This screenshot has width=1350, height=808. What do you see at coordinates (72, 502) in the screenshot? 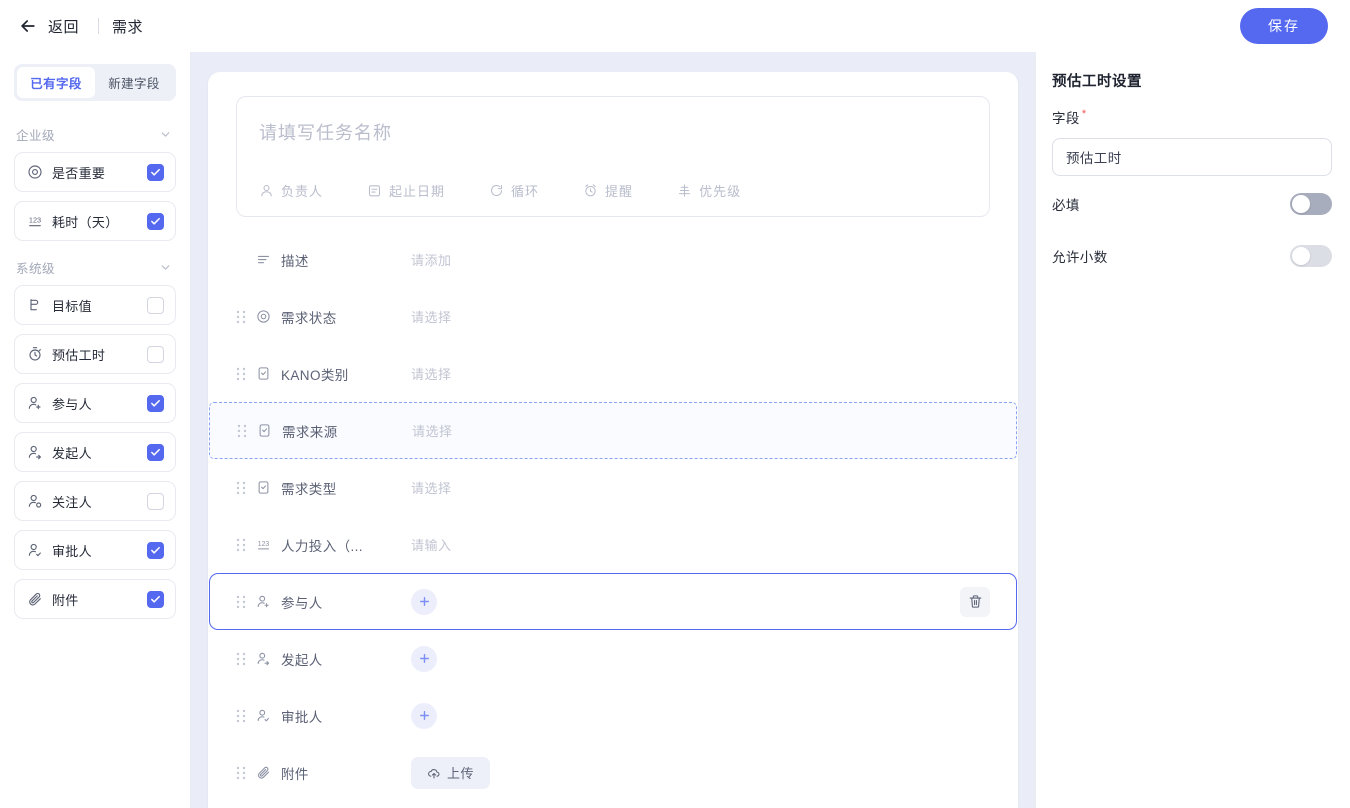
I see `sidebar-field-label: 关注人` at bounding box center [72, 502].